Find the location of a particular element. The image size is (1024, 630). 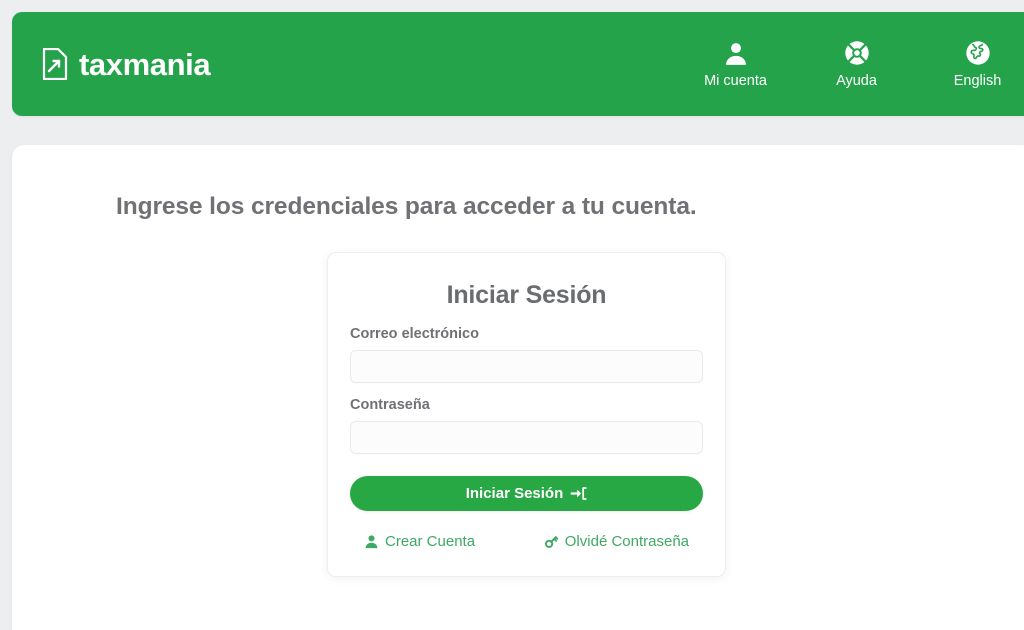

nav-item-mi-cuenta: Mi cuenta is located at coordinates (735, 64).